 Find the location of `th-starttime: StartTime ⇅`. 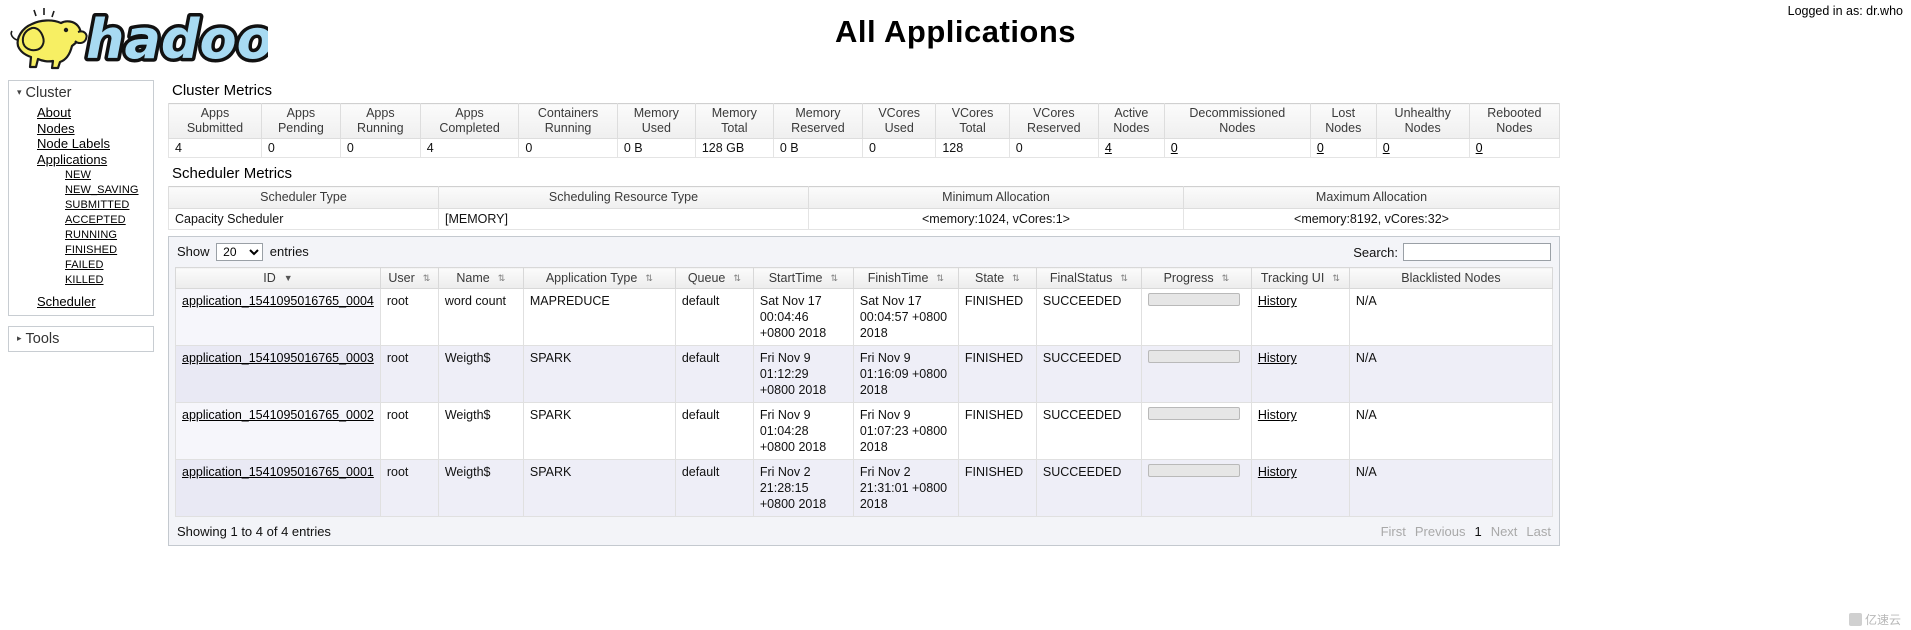

th-starttime: StartTime ⇅ is located at coordinates (803, 278).